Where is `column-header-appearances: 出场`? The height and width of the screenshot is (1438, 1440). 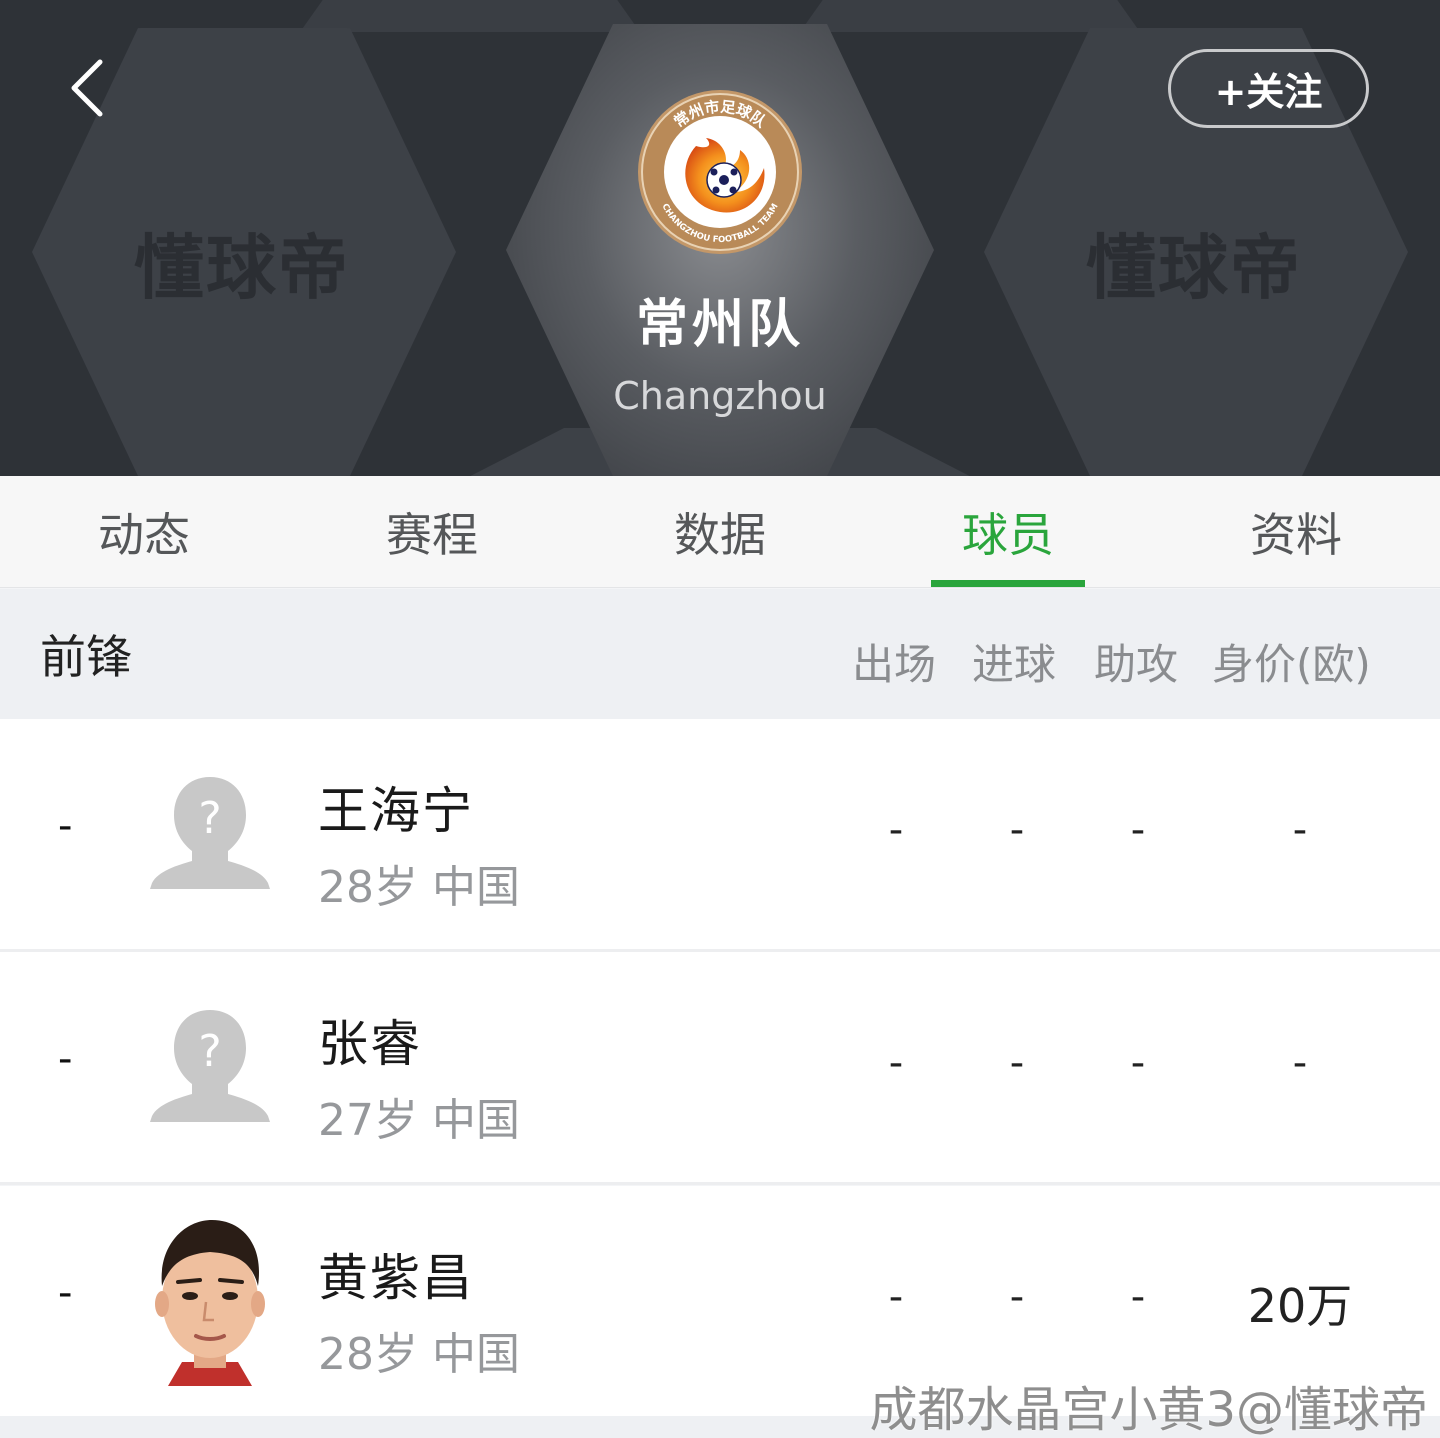 column-header-appearances: 出场 is located at coordinates (894, 664).